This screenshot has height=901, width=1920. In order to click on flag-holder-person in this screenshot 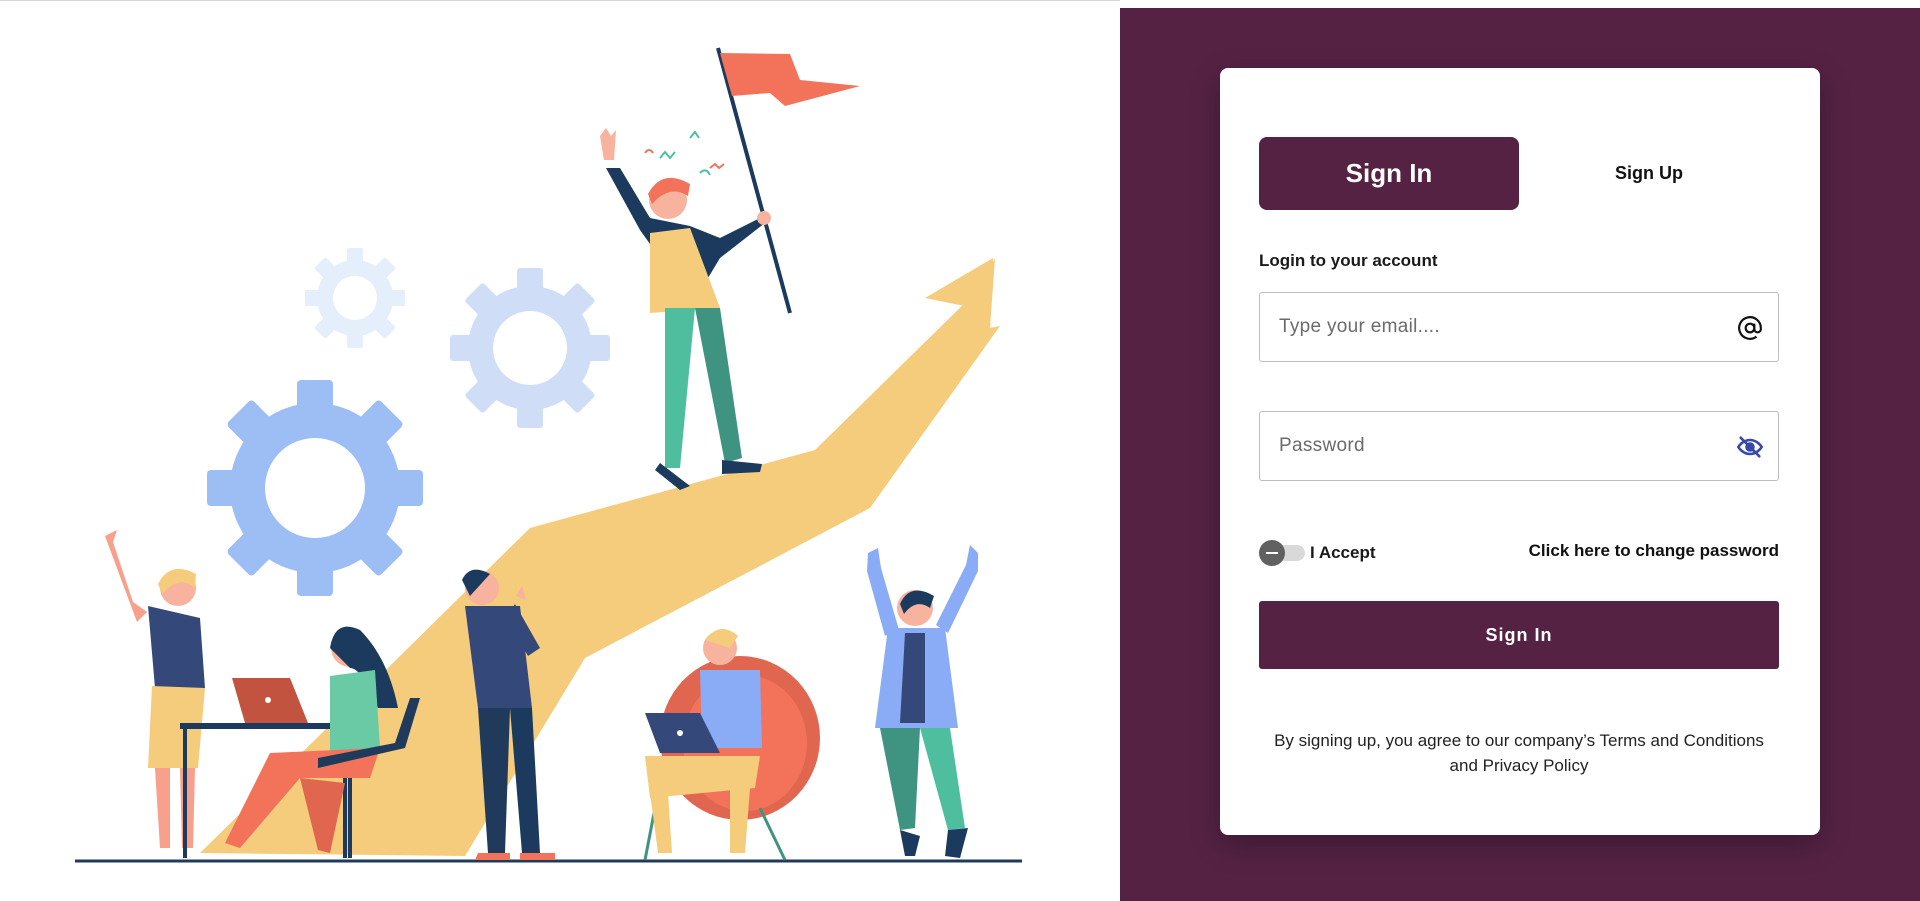, I will do `click(730, 268)`.